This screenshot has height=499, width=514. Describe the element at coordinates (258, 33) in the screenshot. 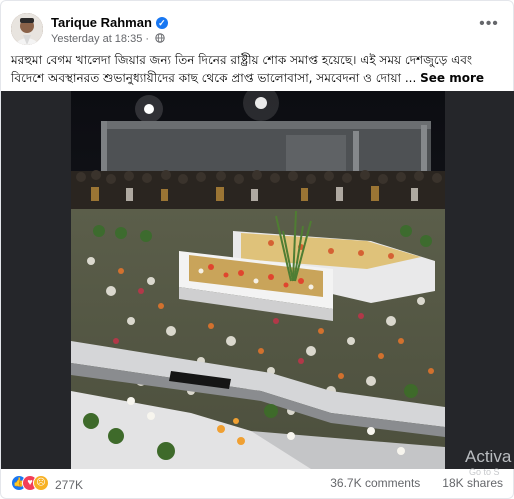

I see `post-header: Tarique Rahman ✓ Yesterday at 18:35 · •••` at that location.